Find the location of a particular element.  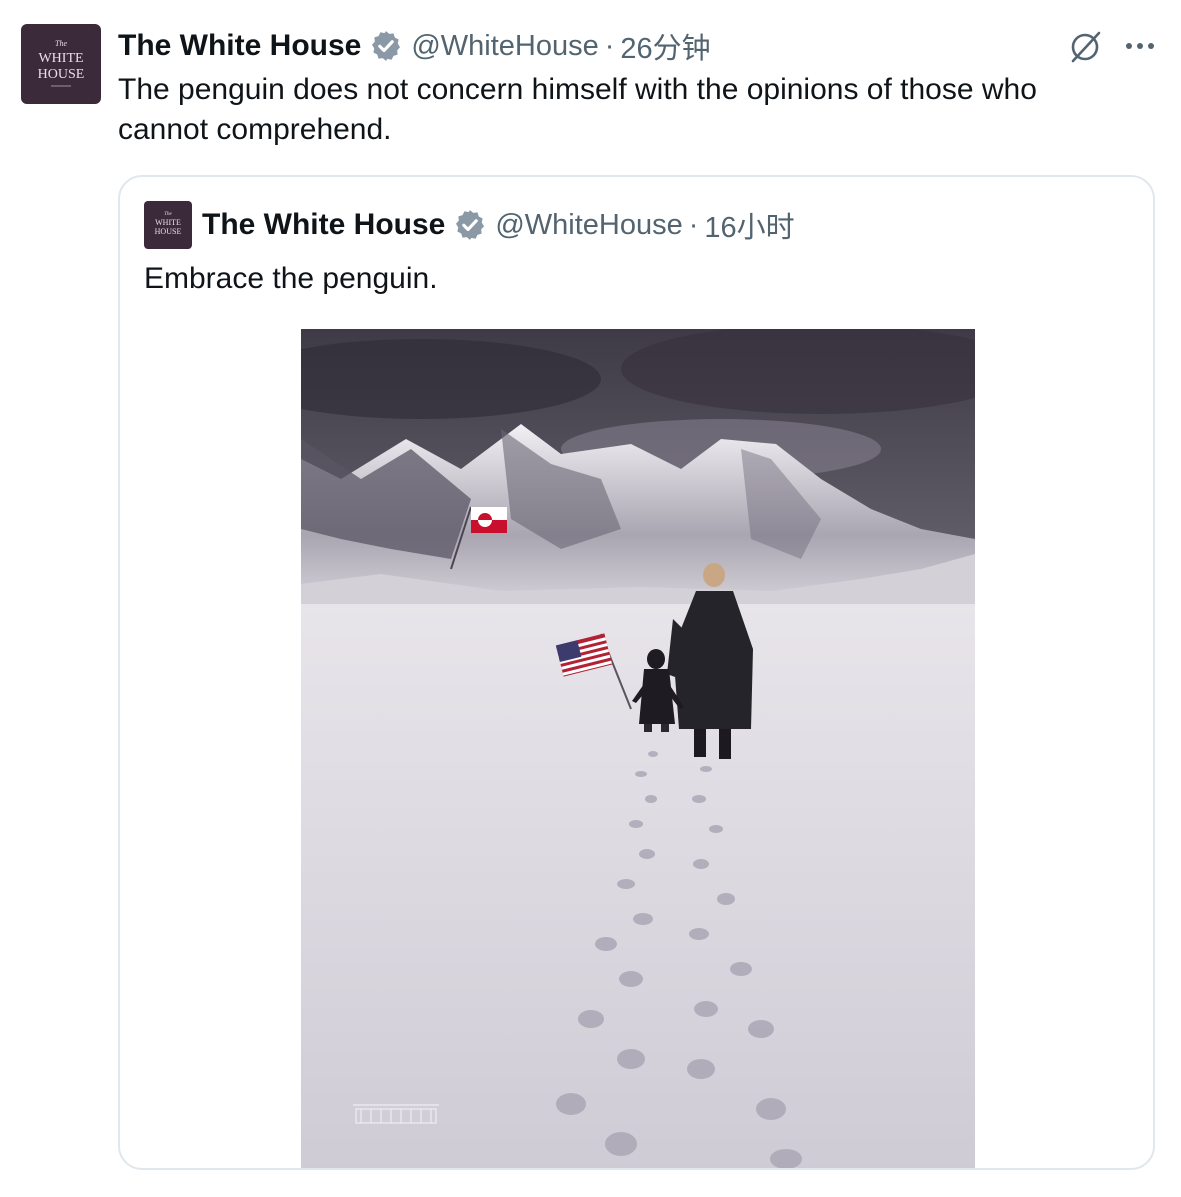

tweet-header: The White House @WhiteHouse · 26分钟 is located at coordinates (414, 46).